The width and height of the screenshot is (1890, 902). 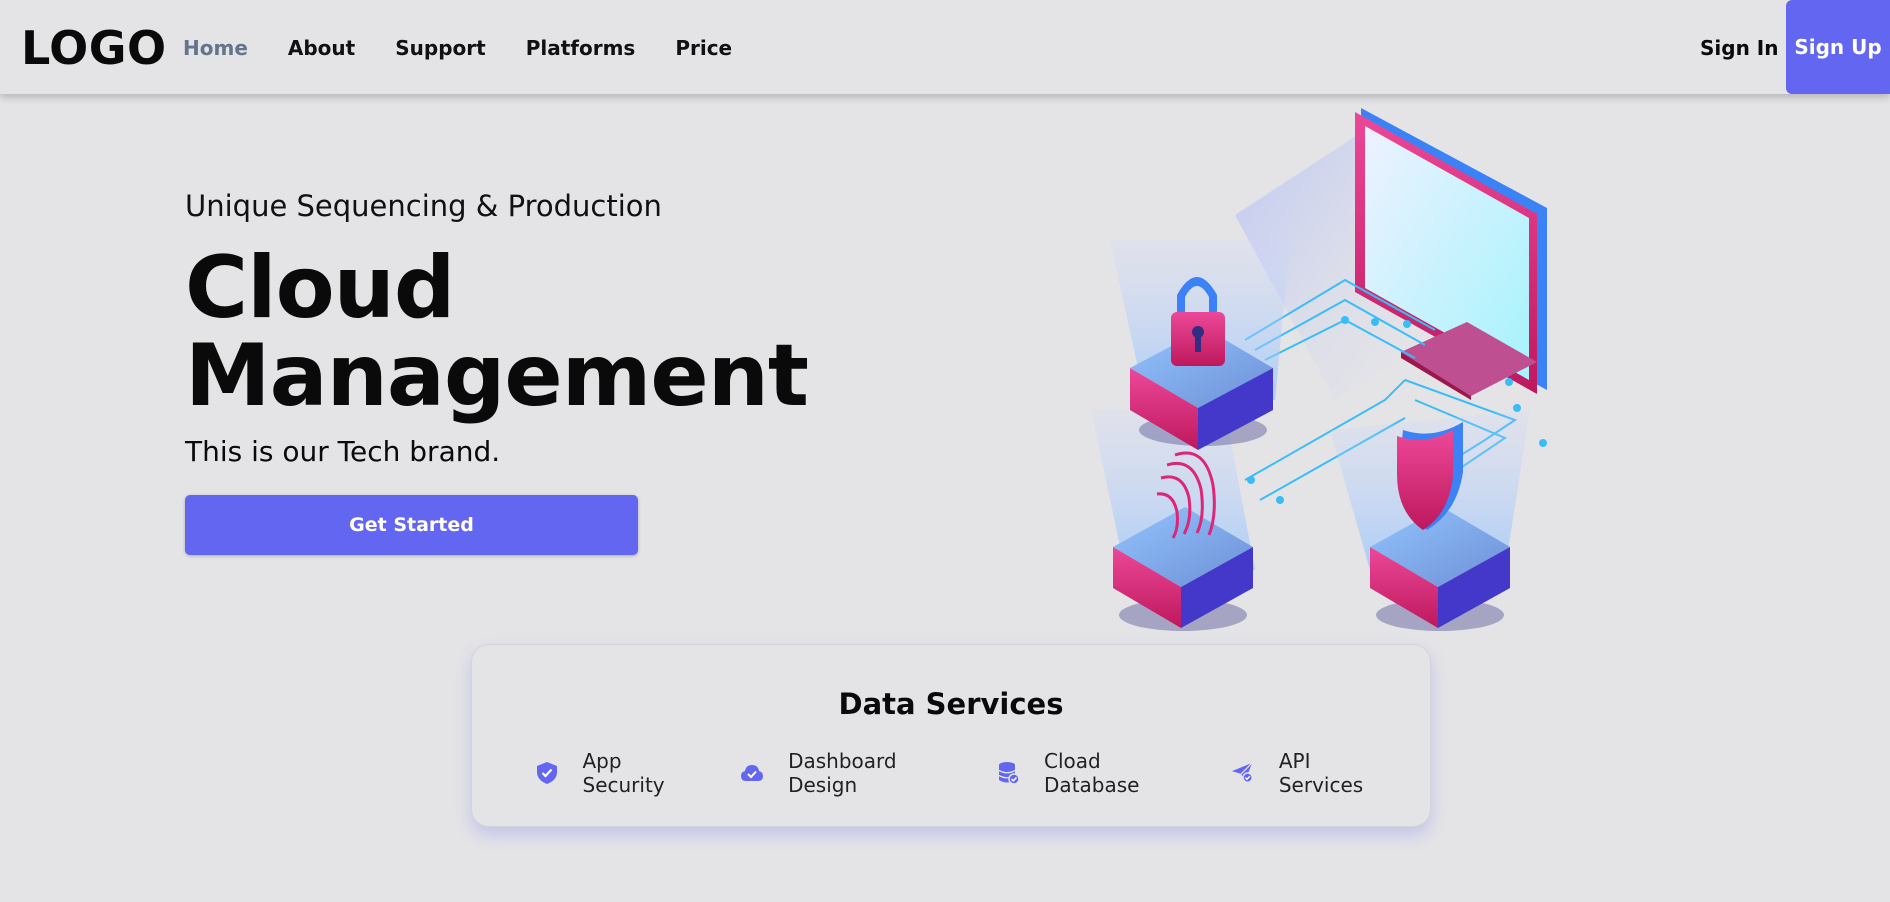 I want to click on service-item-dashboard-design: Dashboard Design, so click(x=849, y=773).